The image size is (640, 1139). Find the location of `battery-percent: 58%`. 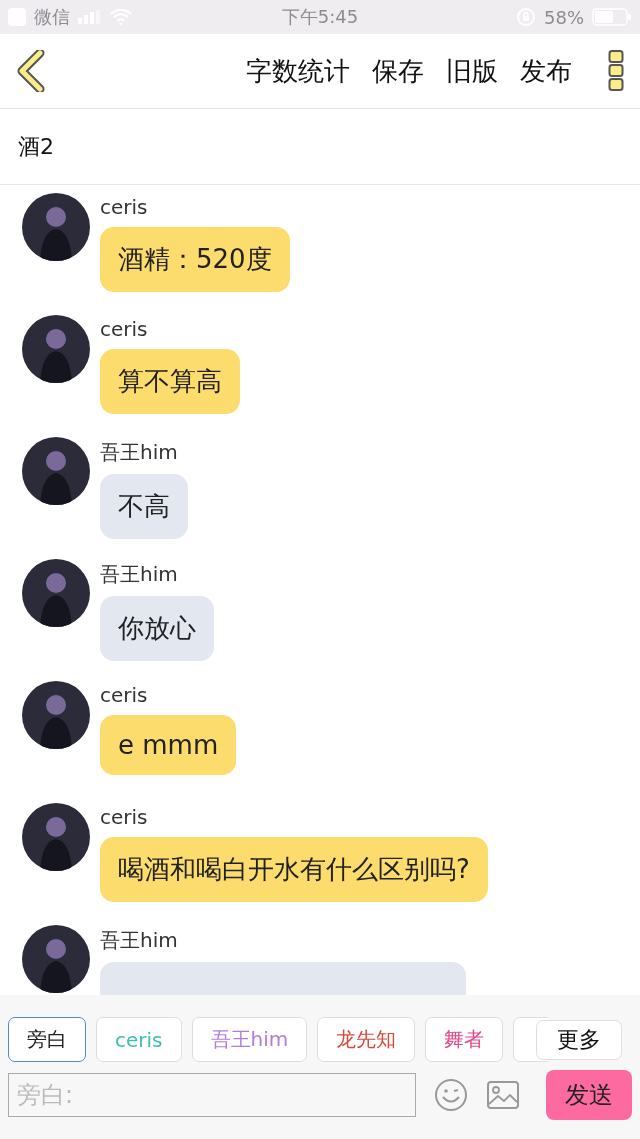

battery-percent: 58% is located at coordinates (564, 17).